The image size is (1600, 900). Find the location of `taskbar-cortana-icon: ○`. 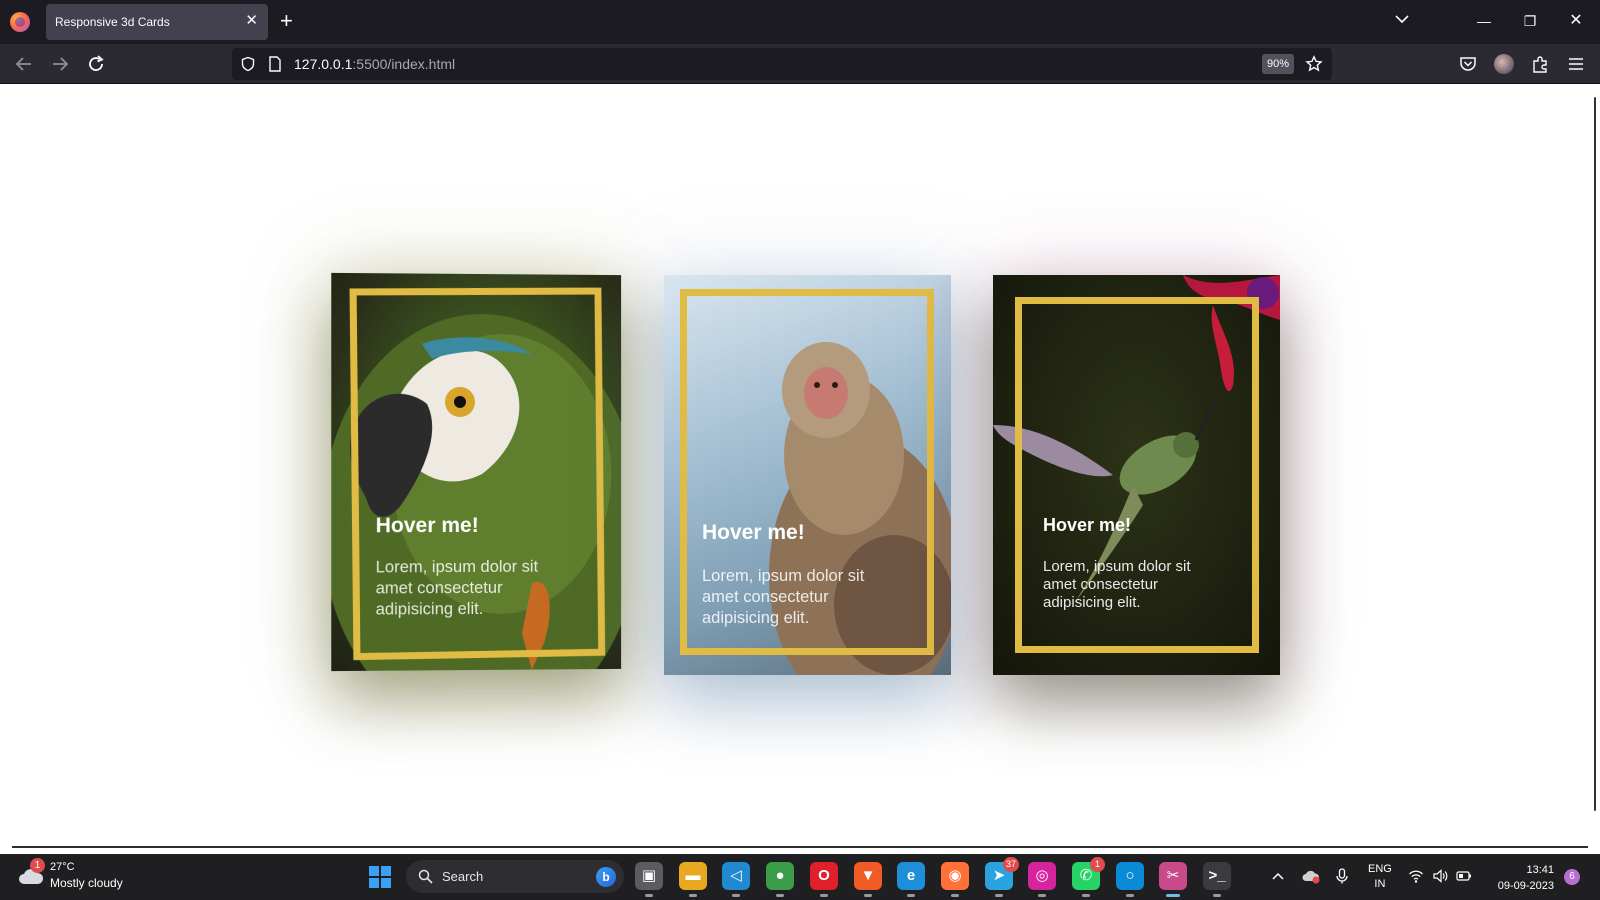

taskbar-cortana-icon: ○ is located at coordinates (1130, 876).